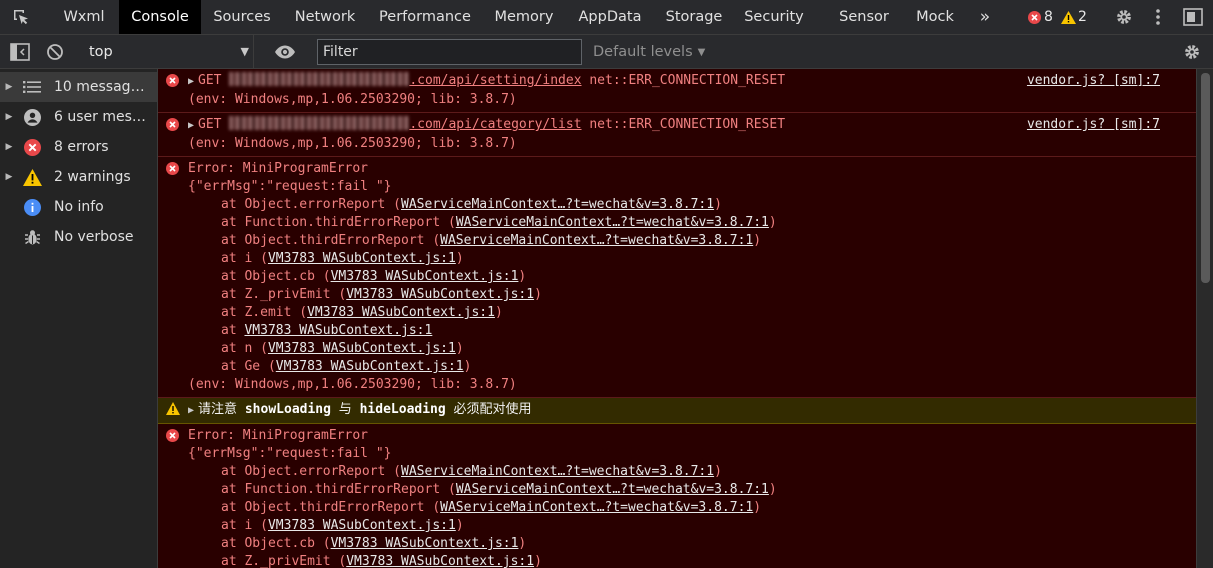 The height and width of the screenshot is (568, 1213). I want to click on tab-mock: Mock, so click(935, 17).